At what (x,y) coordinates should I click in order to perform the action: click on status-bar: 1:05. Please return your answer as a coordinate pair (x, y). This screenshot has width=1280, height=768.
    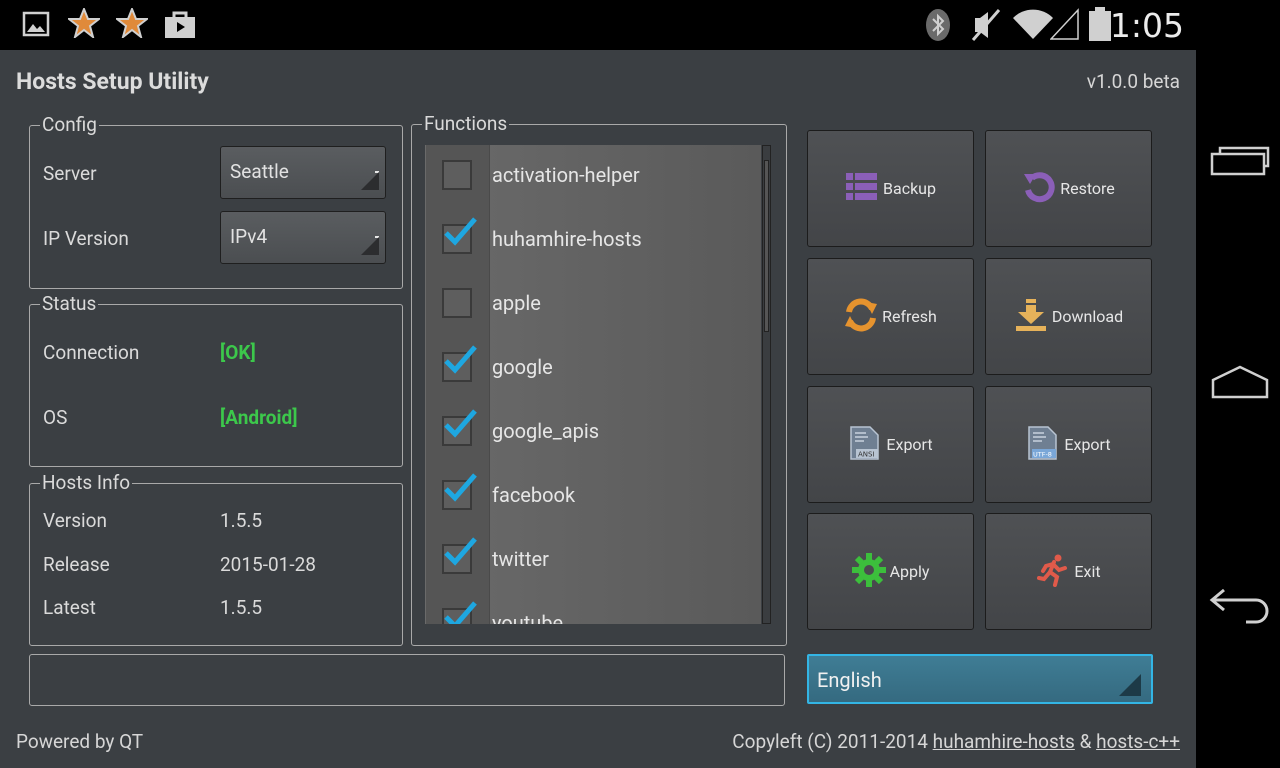
    Looking at the image, I should click on (598, 25).